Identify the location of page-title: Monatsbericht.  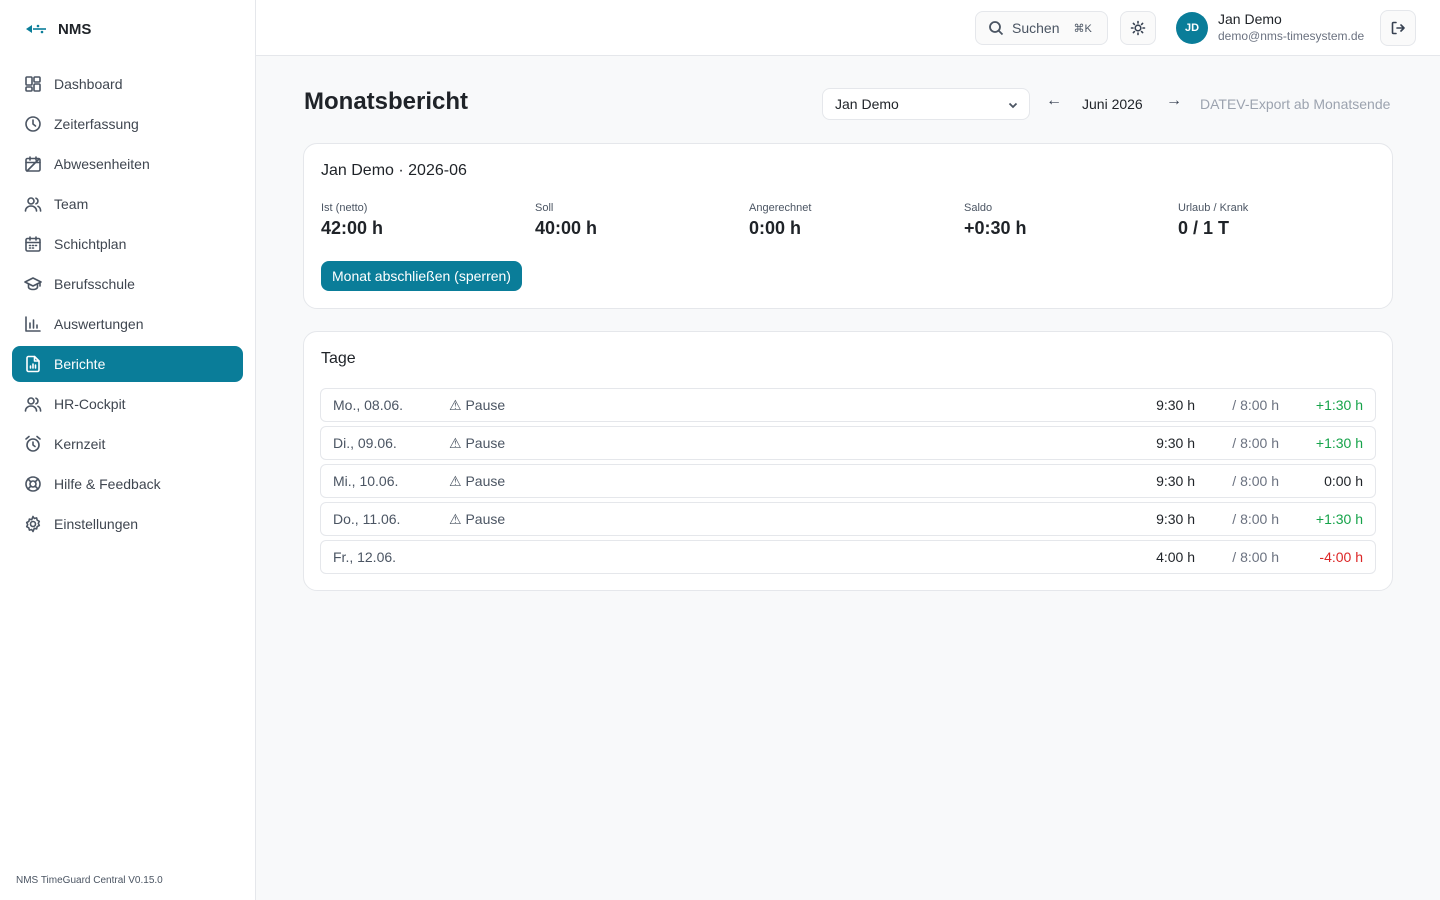
(386, 101).